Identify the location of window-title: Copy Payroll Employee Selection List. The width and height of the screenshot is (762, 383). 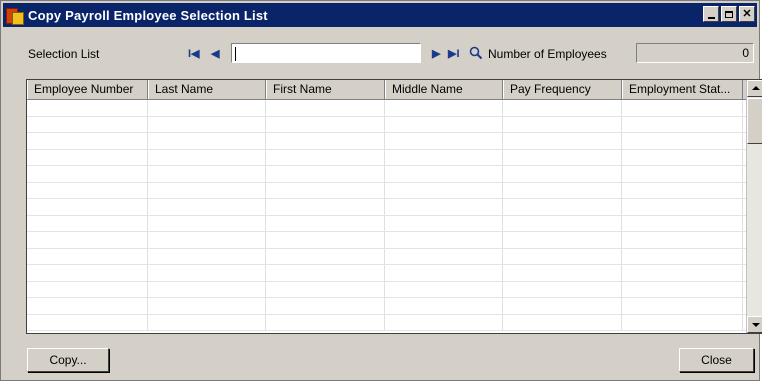
(148, 15).